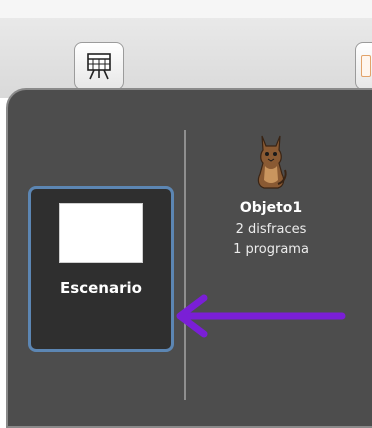 This screenshot has width=372, height=428. Describe the element at coordinates (185, 265) in the screenshot. I see `panel-divider` at that location.